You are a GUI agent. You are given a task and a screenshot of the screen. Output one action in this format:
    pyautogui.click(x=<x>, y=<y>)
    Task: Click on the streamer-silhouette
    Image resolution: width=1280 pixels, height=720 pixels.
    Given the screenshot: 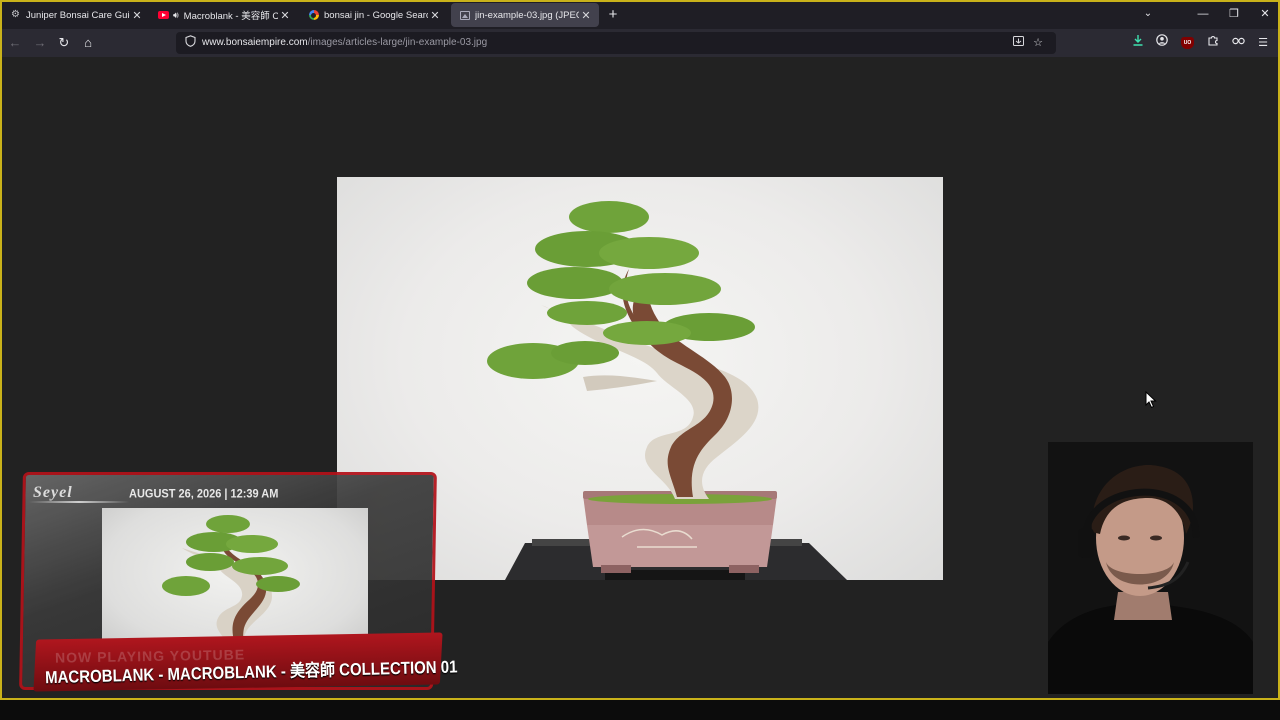 What is the action you would take?
    pyautogui.click(x=1150, y=568)
    